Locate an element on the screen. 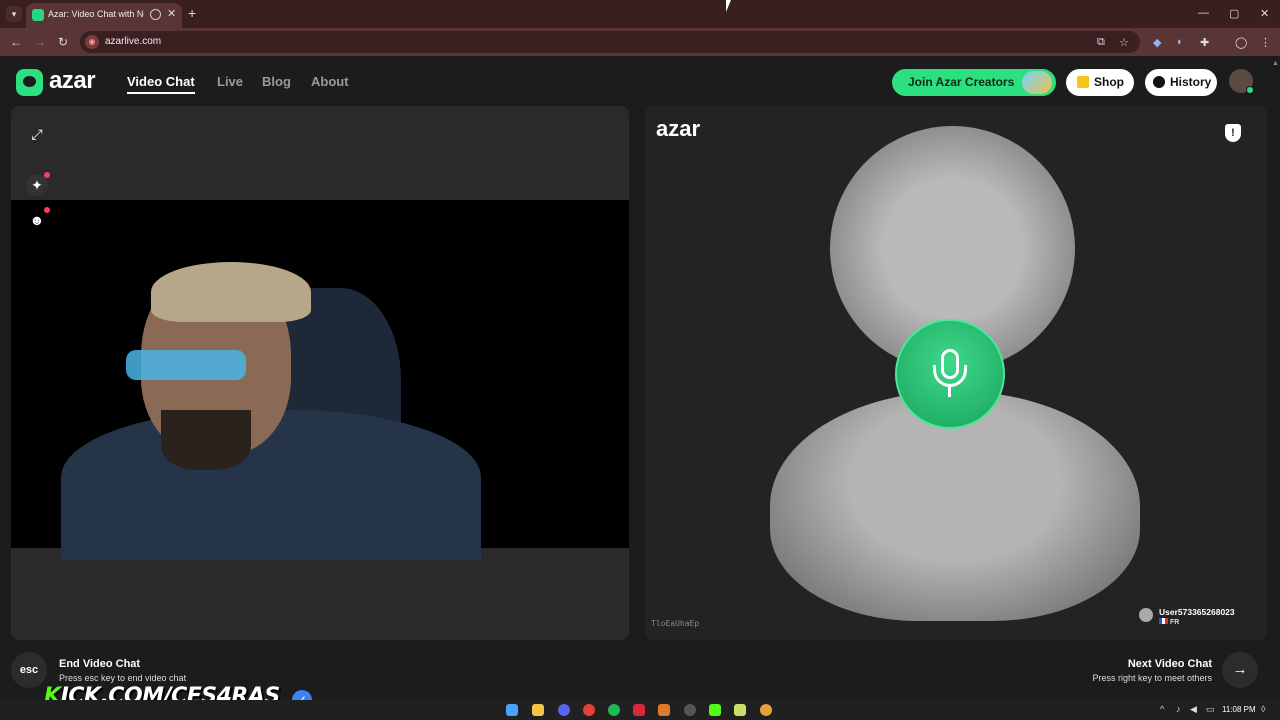 The image size is (1280, 720). sticker-notification-dot is located at coordinates (47, 210).